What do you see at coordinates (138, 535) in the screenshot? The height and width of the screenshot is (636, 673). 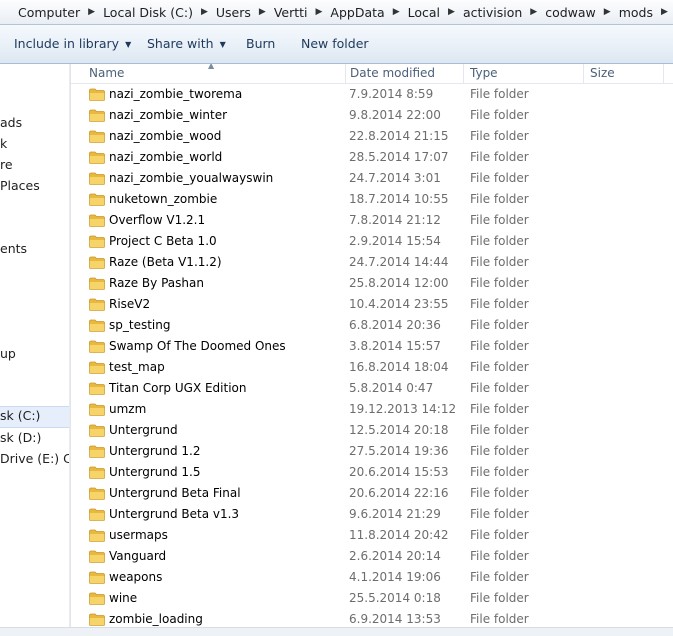 I see `file-name: usermaps` at bounding box center [138, 535].